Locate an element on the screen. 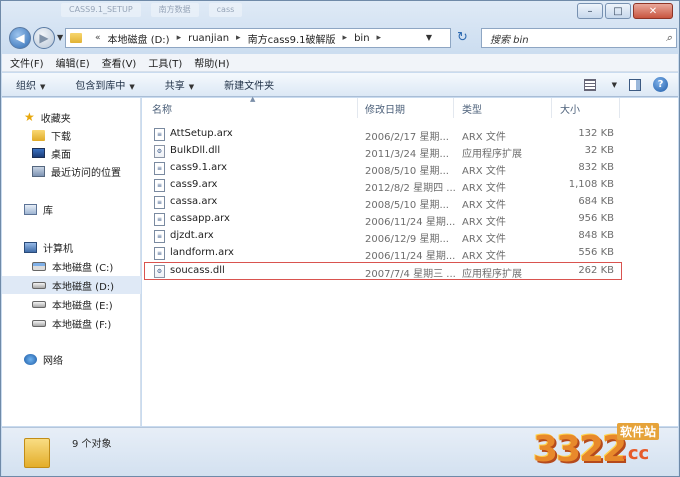  file-name: cassapp.arx is located at coordinates (200, 218).